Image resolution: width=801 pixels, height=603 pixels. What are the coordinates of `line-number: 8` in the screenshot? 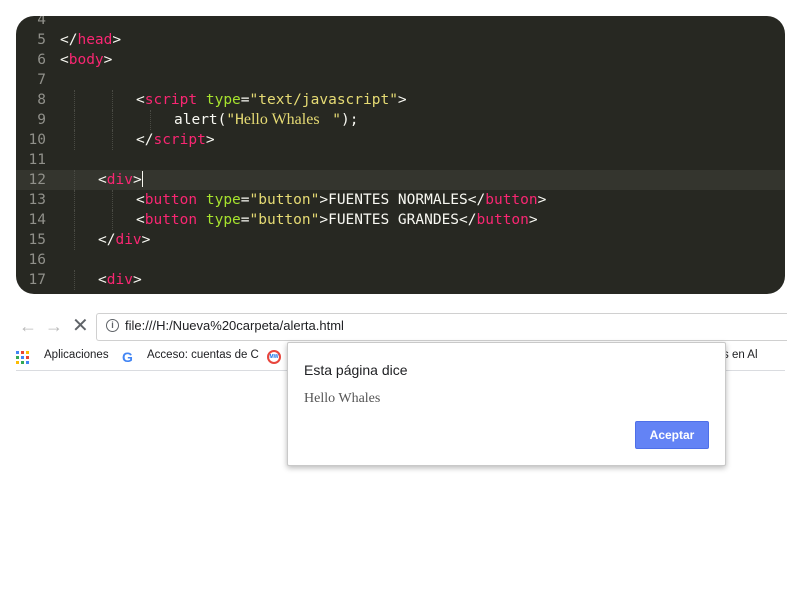 It's located at (41, 100).